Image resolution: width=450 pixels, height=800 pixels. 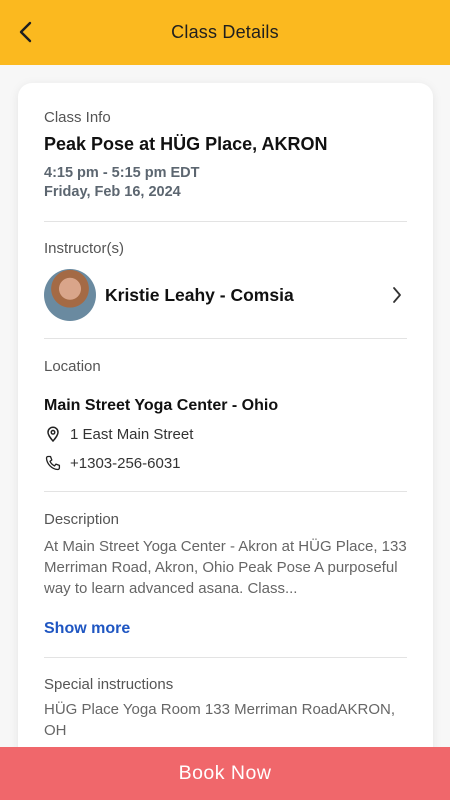 What do you see at coordinates (225, 463) in the screenshot?
I see `phone-row: +1303-256-6031` at bounding box center [225, 463].